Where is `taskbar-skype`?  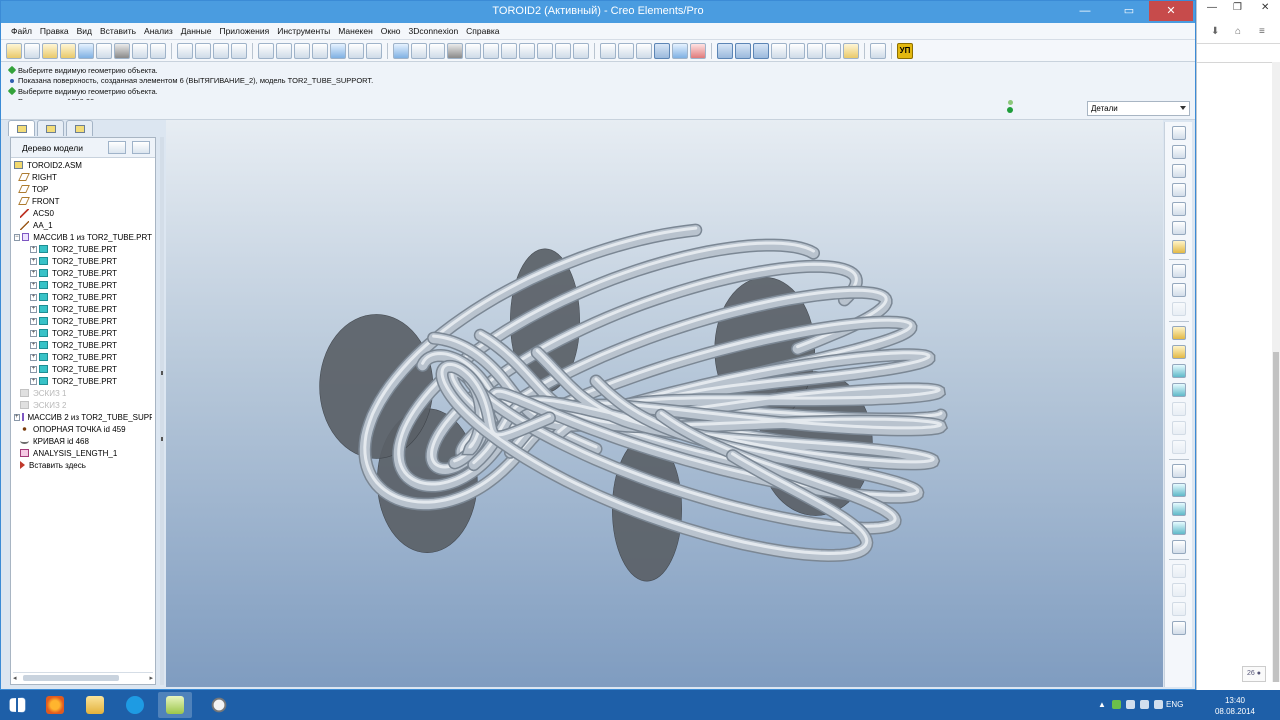
taskbar-skype is located at coordinates (135, 705).